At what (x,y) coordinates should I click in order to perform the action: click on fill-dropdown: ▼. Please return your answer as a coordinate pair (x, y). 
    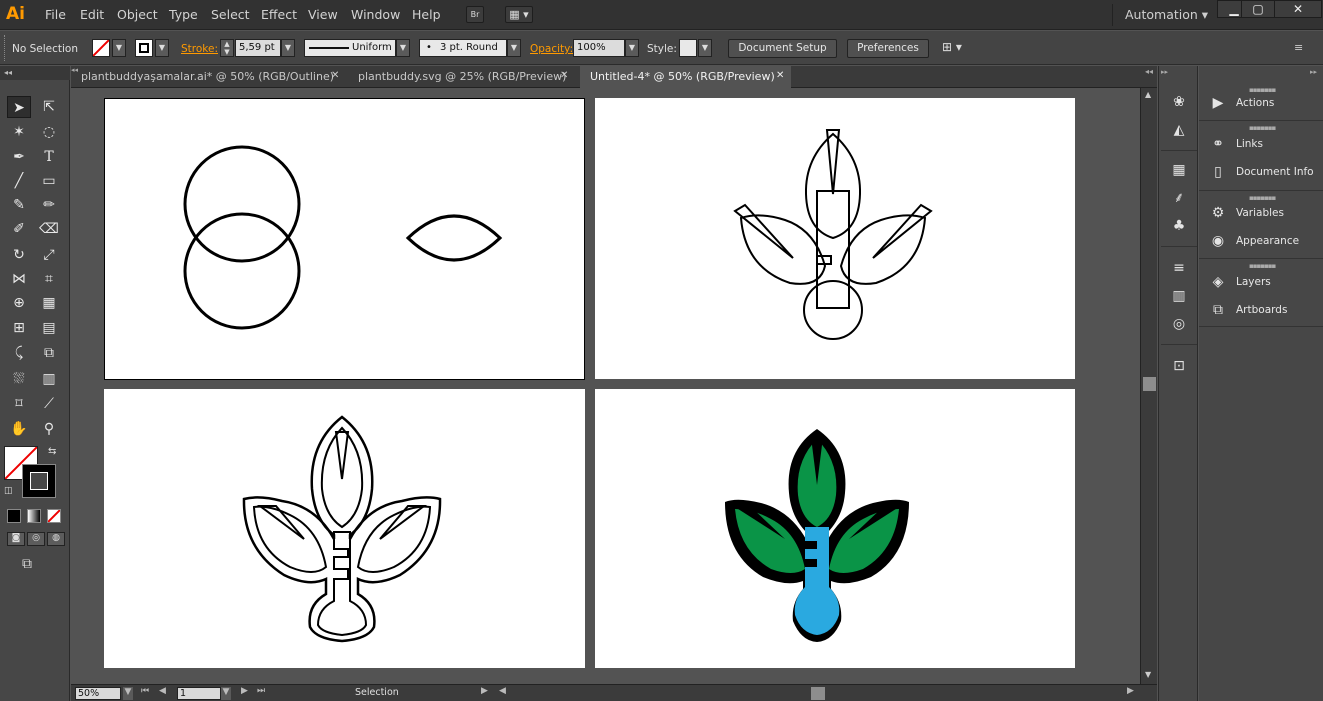
    Looking at the image, I should click on (119, 48).